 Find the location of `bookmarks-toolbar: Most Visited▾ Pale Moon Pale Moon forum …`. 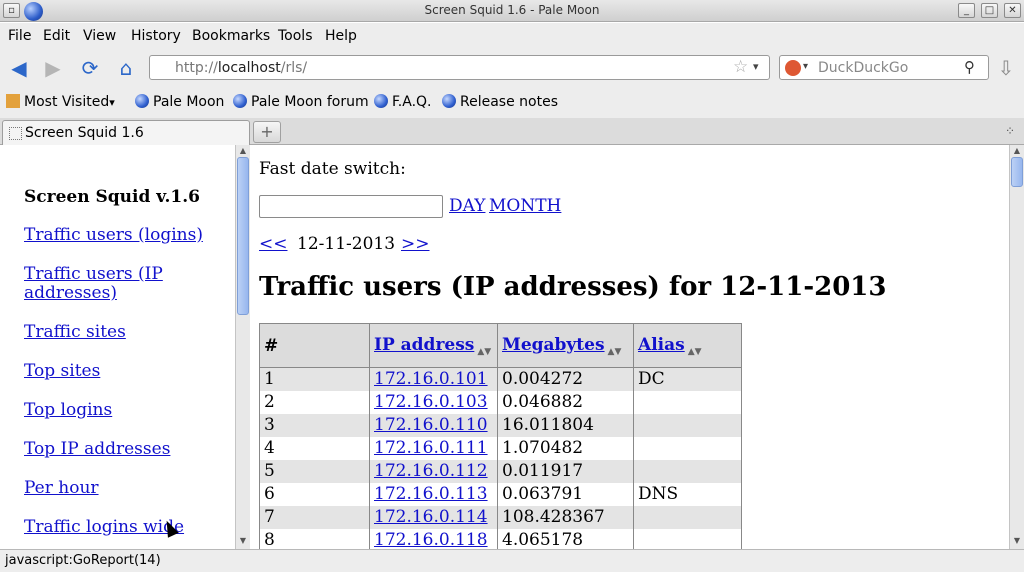

bookmarks-toolbar: Most Visited▾ Pale Moon Pale Moon forum … is located at coordinates (512, 103).